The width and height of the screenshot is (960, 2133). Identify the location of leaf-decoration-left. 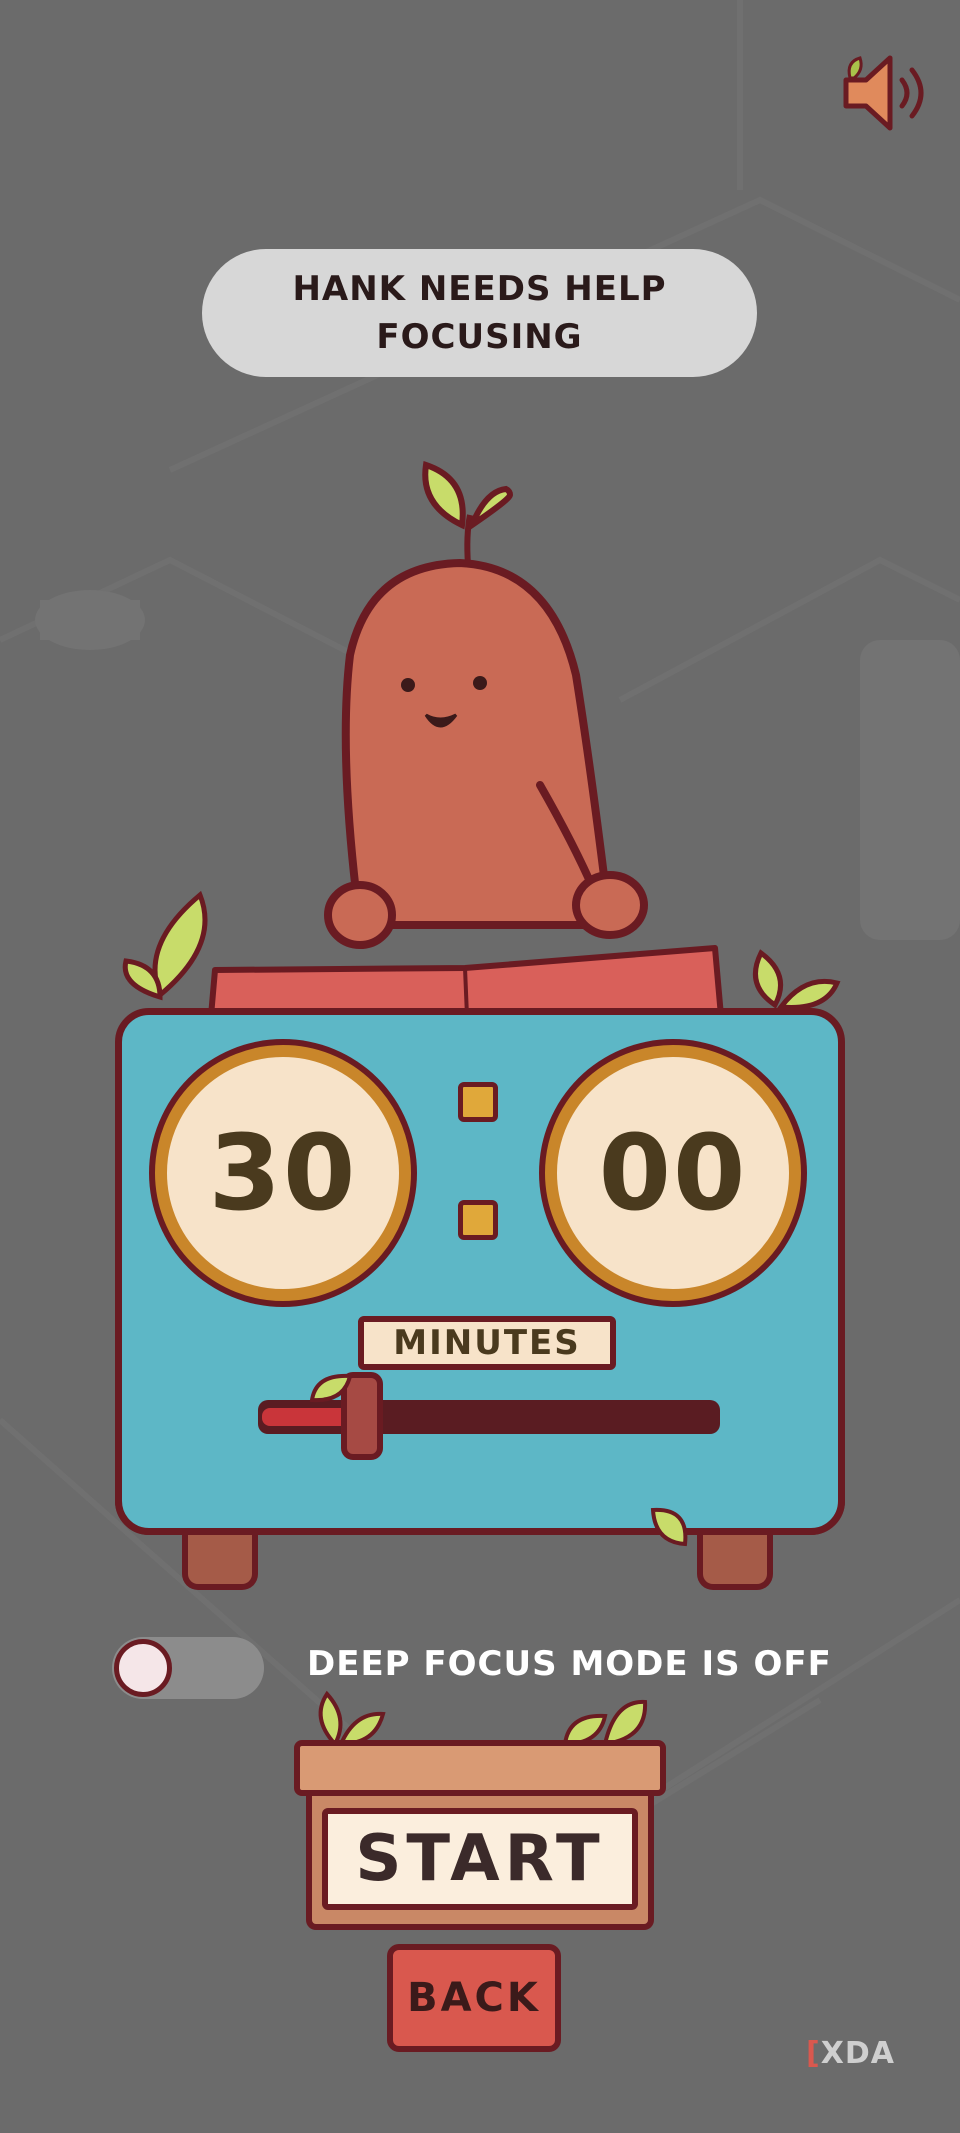
(165, 945).